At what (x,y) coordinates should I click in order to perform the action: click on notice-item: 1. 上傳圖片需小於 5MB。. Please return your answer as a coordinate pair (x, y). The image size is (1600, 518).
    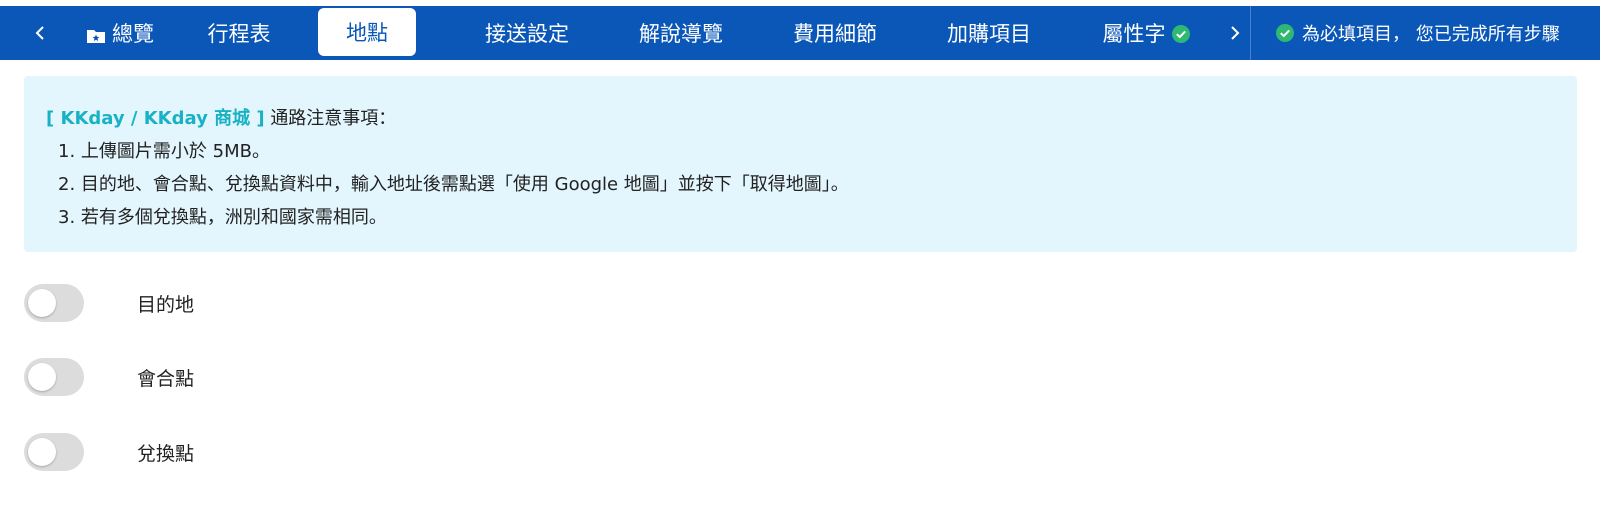
    Looking at the image, I should click on (164, 151).